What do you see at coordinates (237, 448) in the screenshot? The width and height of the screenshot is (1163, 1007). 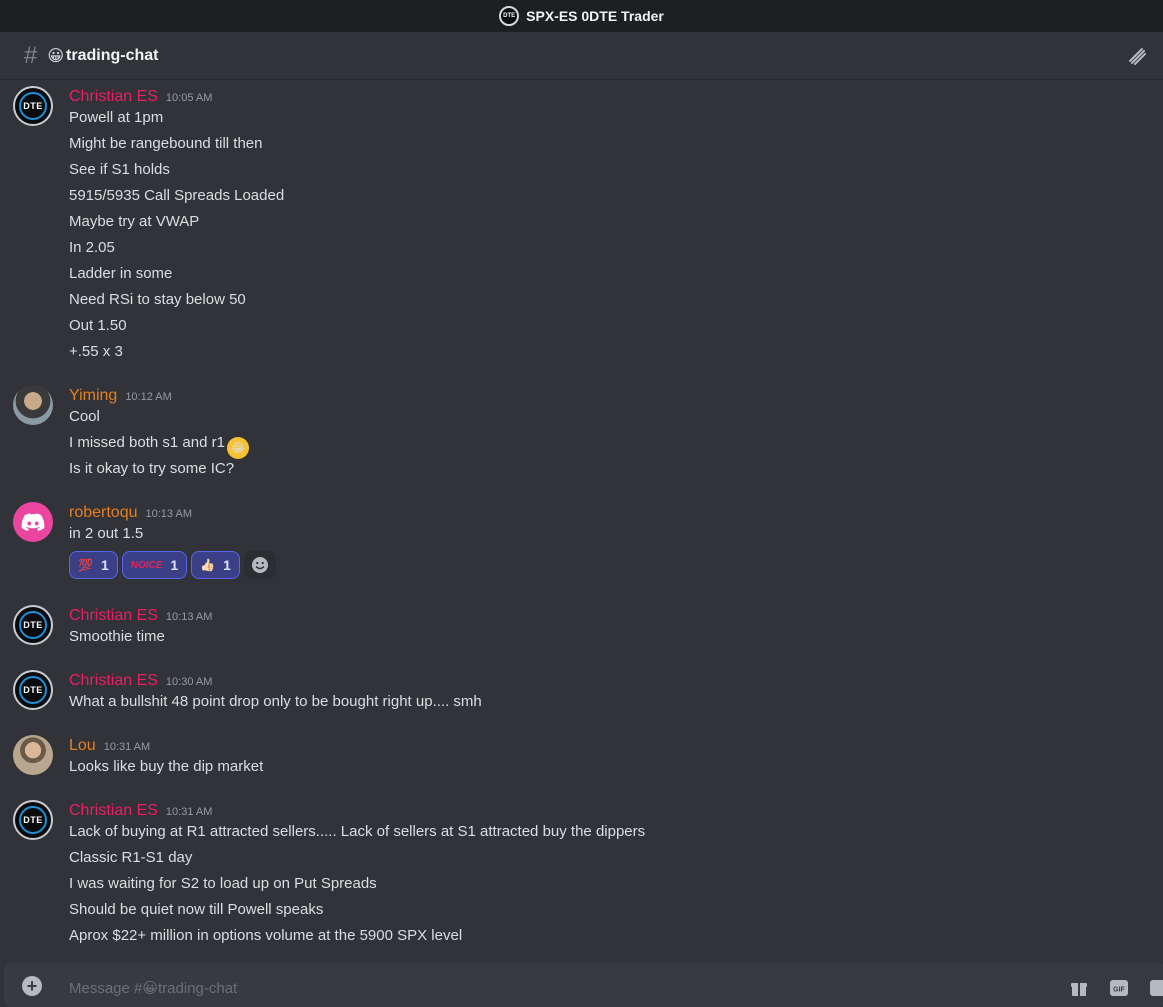 I see `joy-emoji-icon: 😂` at bounding box center [237, 448].